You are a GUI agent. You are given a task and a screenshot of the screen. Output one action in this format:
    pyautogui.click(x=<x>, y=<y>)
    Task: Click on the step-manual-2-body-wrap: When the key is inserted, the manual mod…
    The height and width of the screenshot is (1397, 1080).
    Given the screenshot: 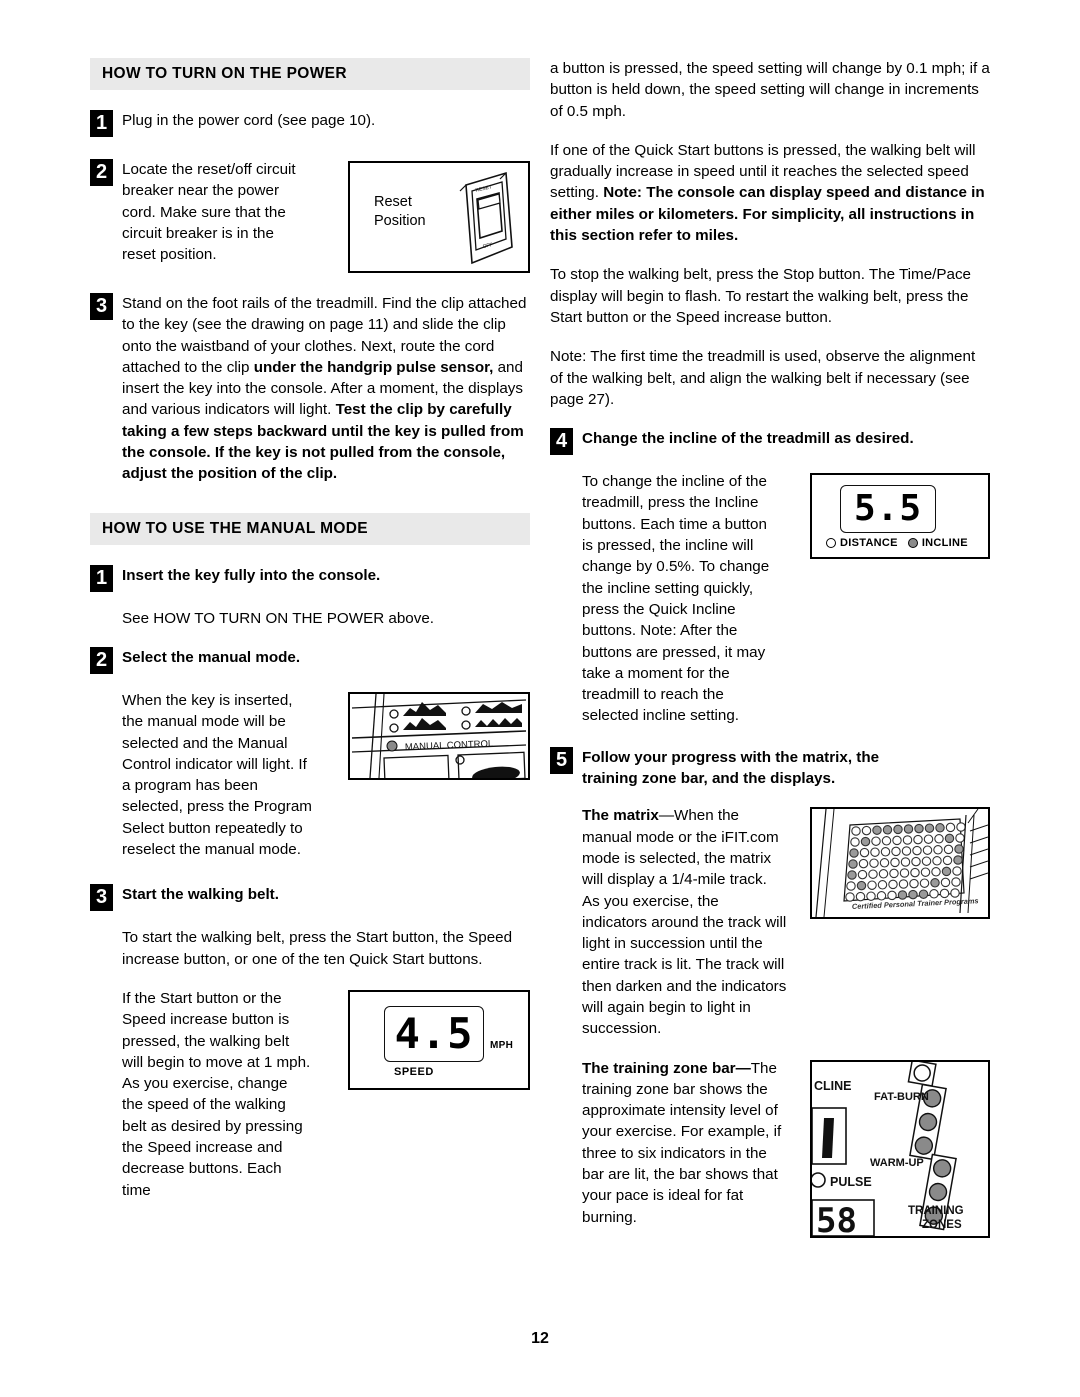 What is the action you would take?
    pyautogui.click(x=217, y=775)
    